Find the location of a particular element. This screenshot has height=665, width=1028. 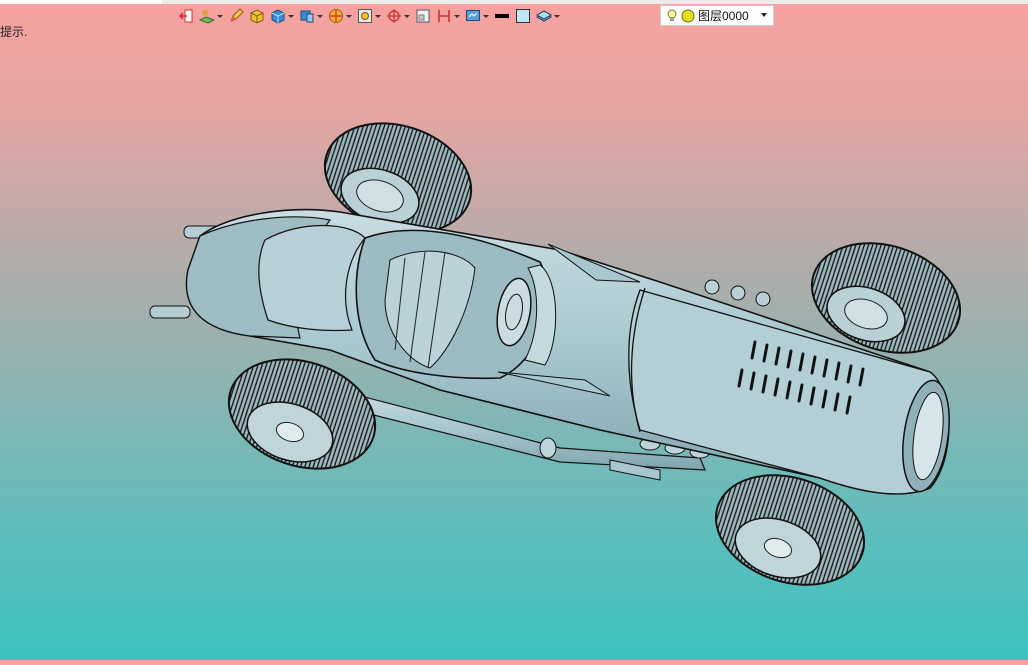

crosshair-button is located at coordinates (398, 16).